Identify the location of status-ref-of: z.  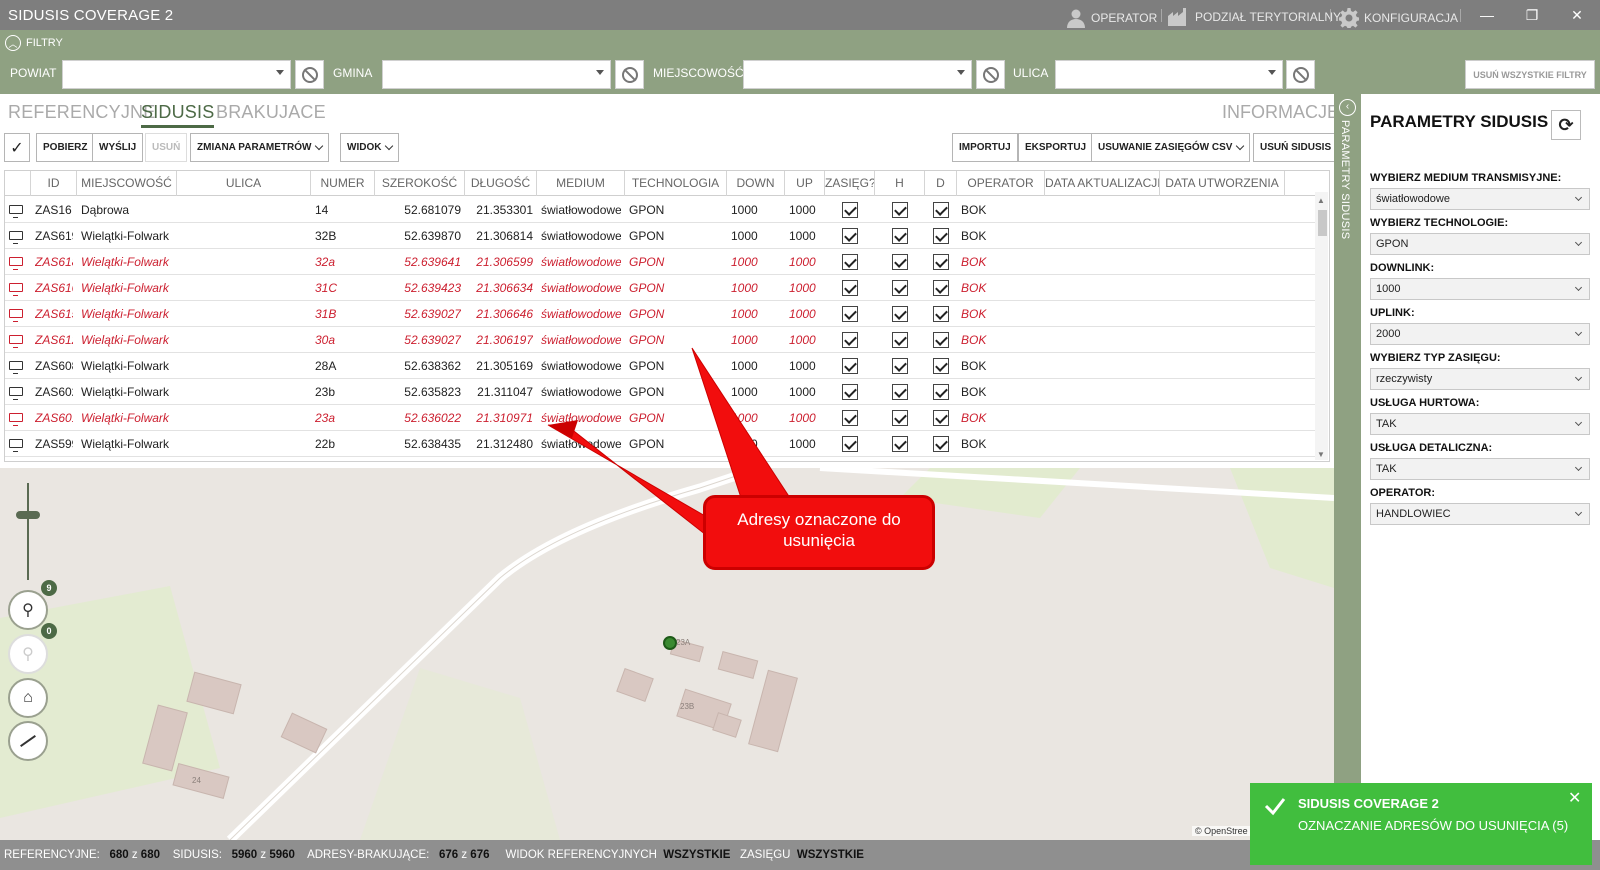
(134, 855).